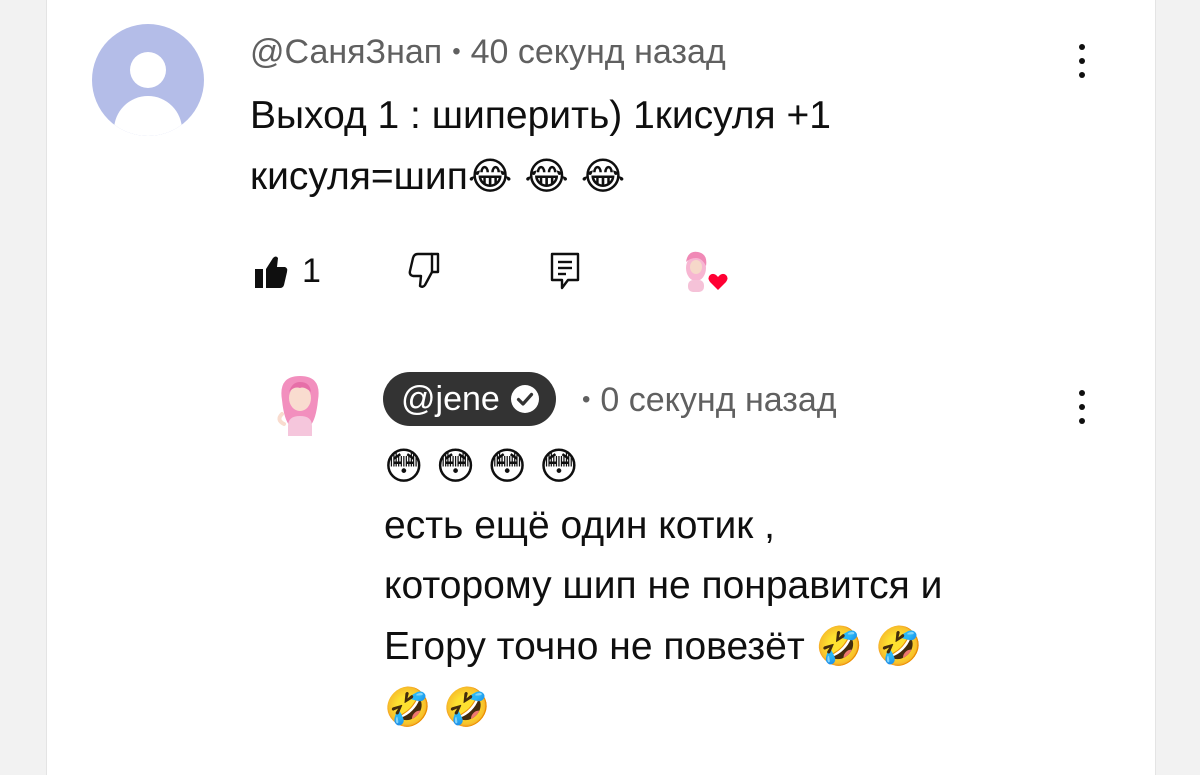 This screenshot has height=775, width=1200. What do you see at coordinates (598, 52) in the screenshot?
I see `comment-timestamp: 40 секунд назад` at bounding box center [598, 52].